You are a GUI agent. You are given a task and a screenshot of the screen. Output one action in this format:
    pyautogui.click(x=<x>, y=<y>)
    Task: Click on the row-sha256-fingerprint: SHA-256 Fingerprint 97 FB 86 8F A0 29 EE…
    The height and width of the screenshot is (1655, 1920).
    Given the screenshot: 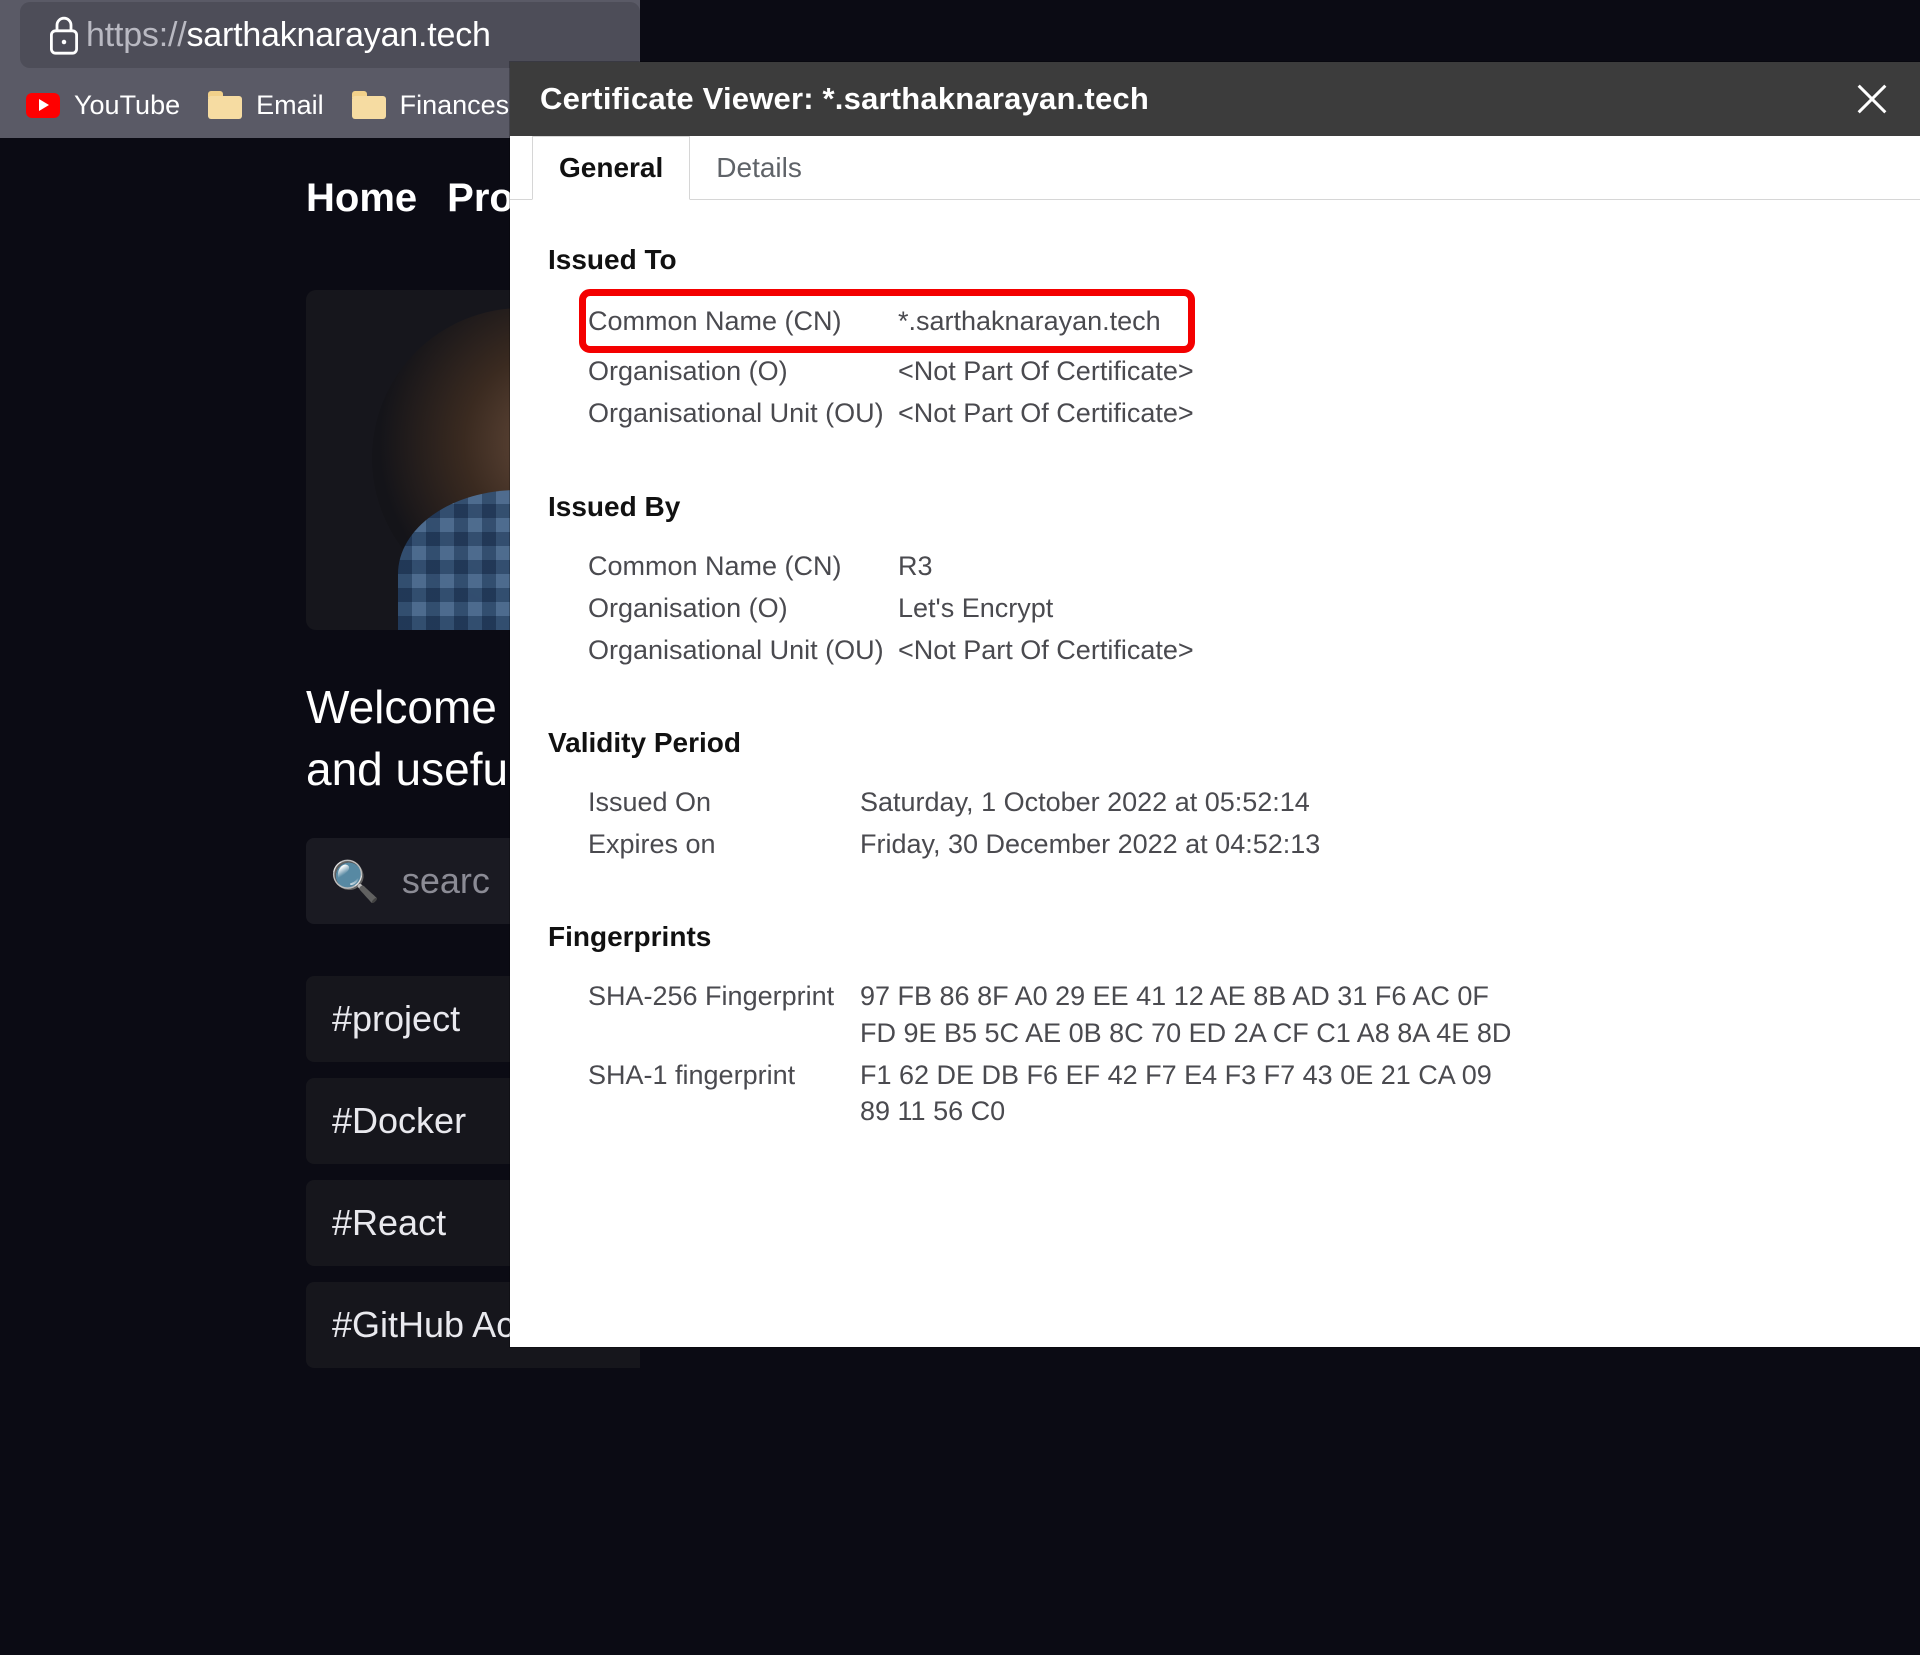 What is the action you would take?
    pyautogui.click(x=1254, y=1014)
    